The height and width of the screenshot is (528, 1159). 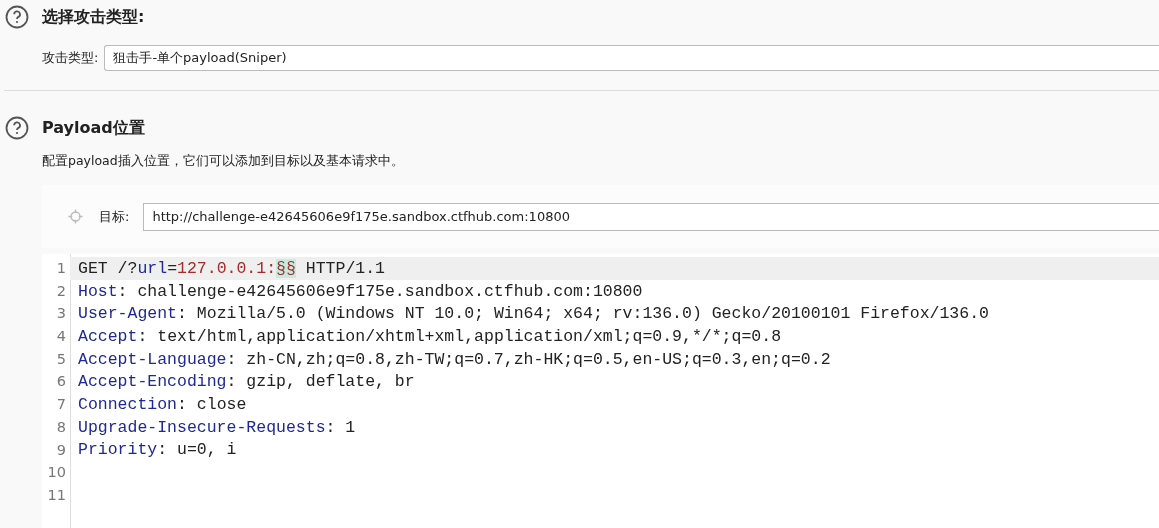 I want to click on section-title: 选择攻击类型:, so click(x=93, y=17).